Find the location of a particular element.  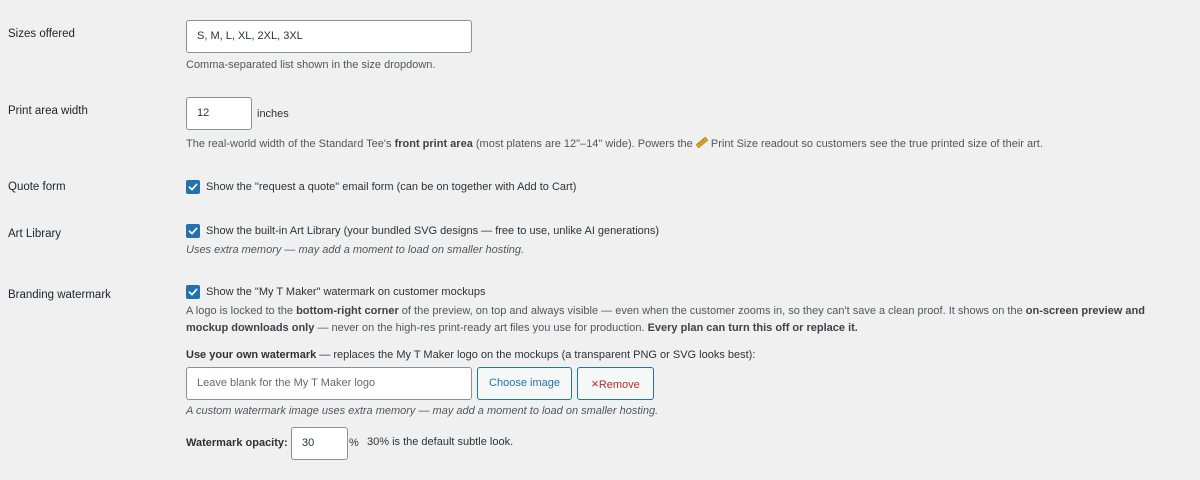

choose-image-button: Choose image is located at coordinates (524, 383).